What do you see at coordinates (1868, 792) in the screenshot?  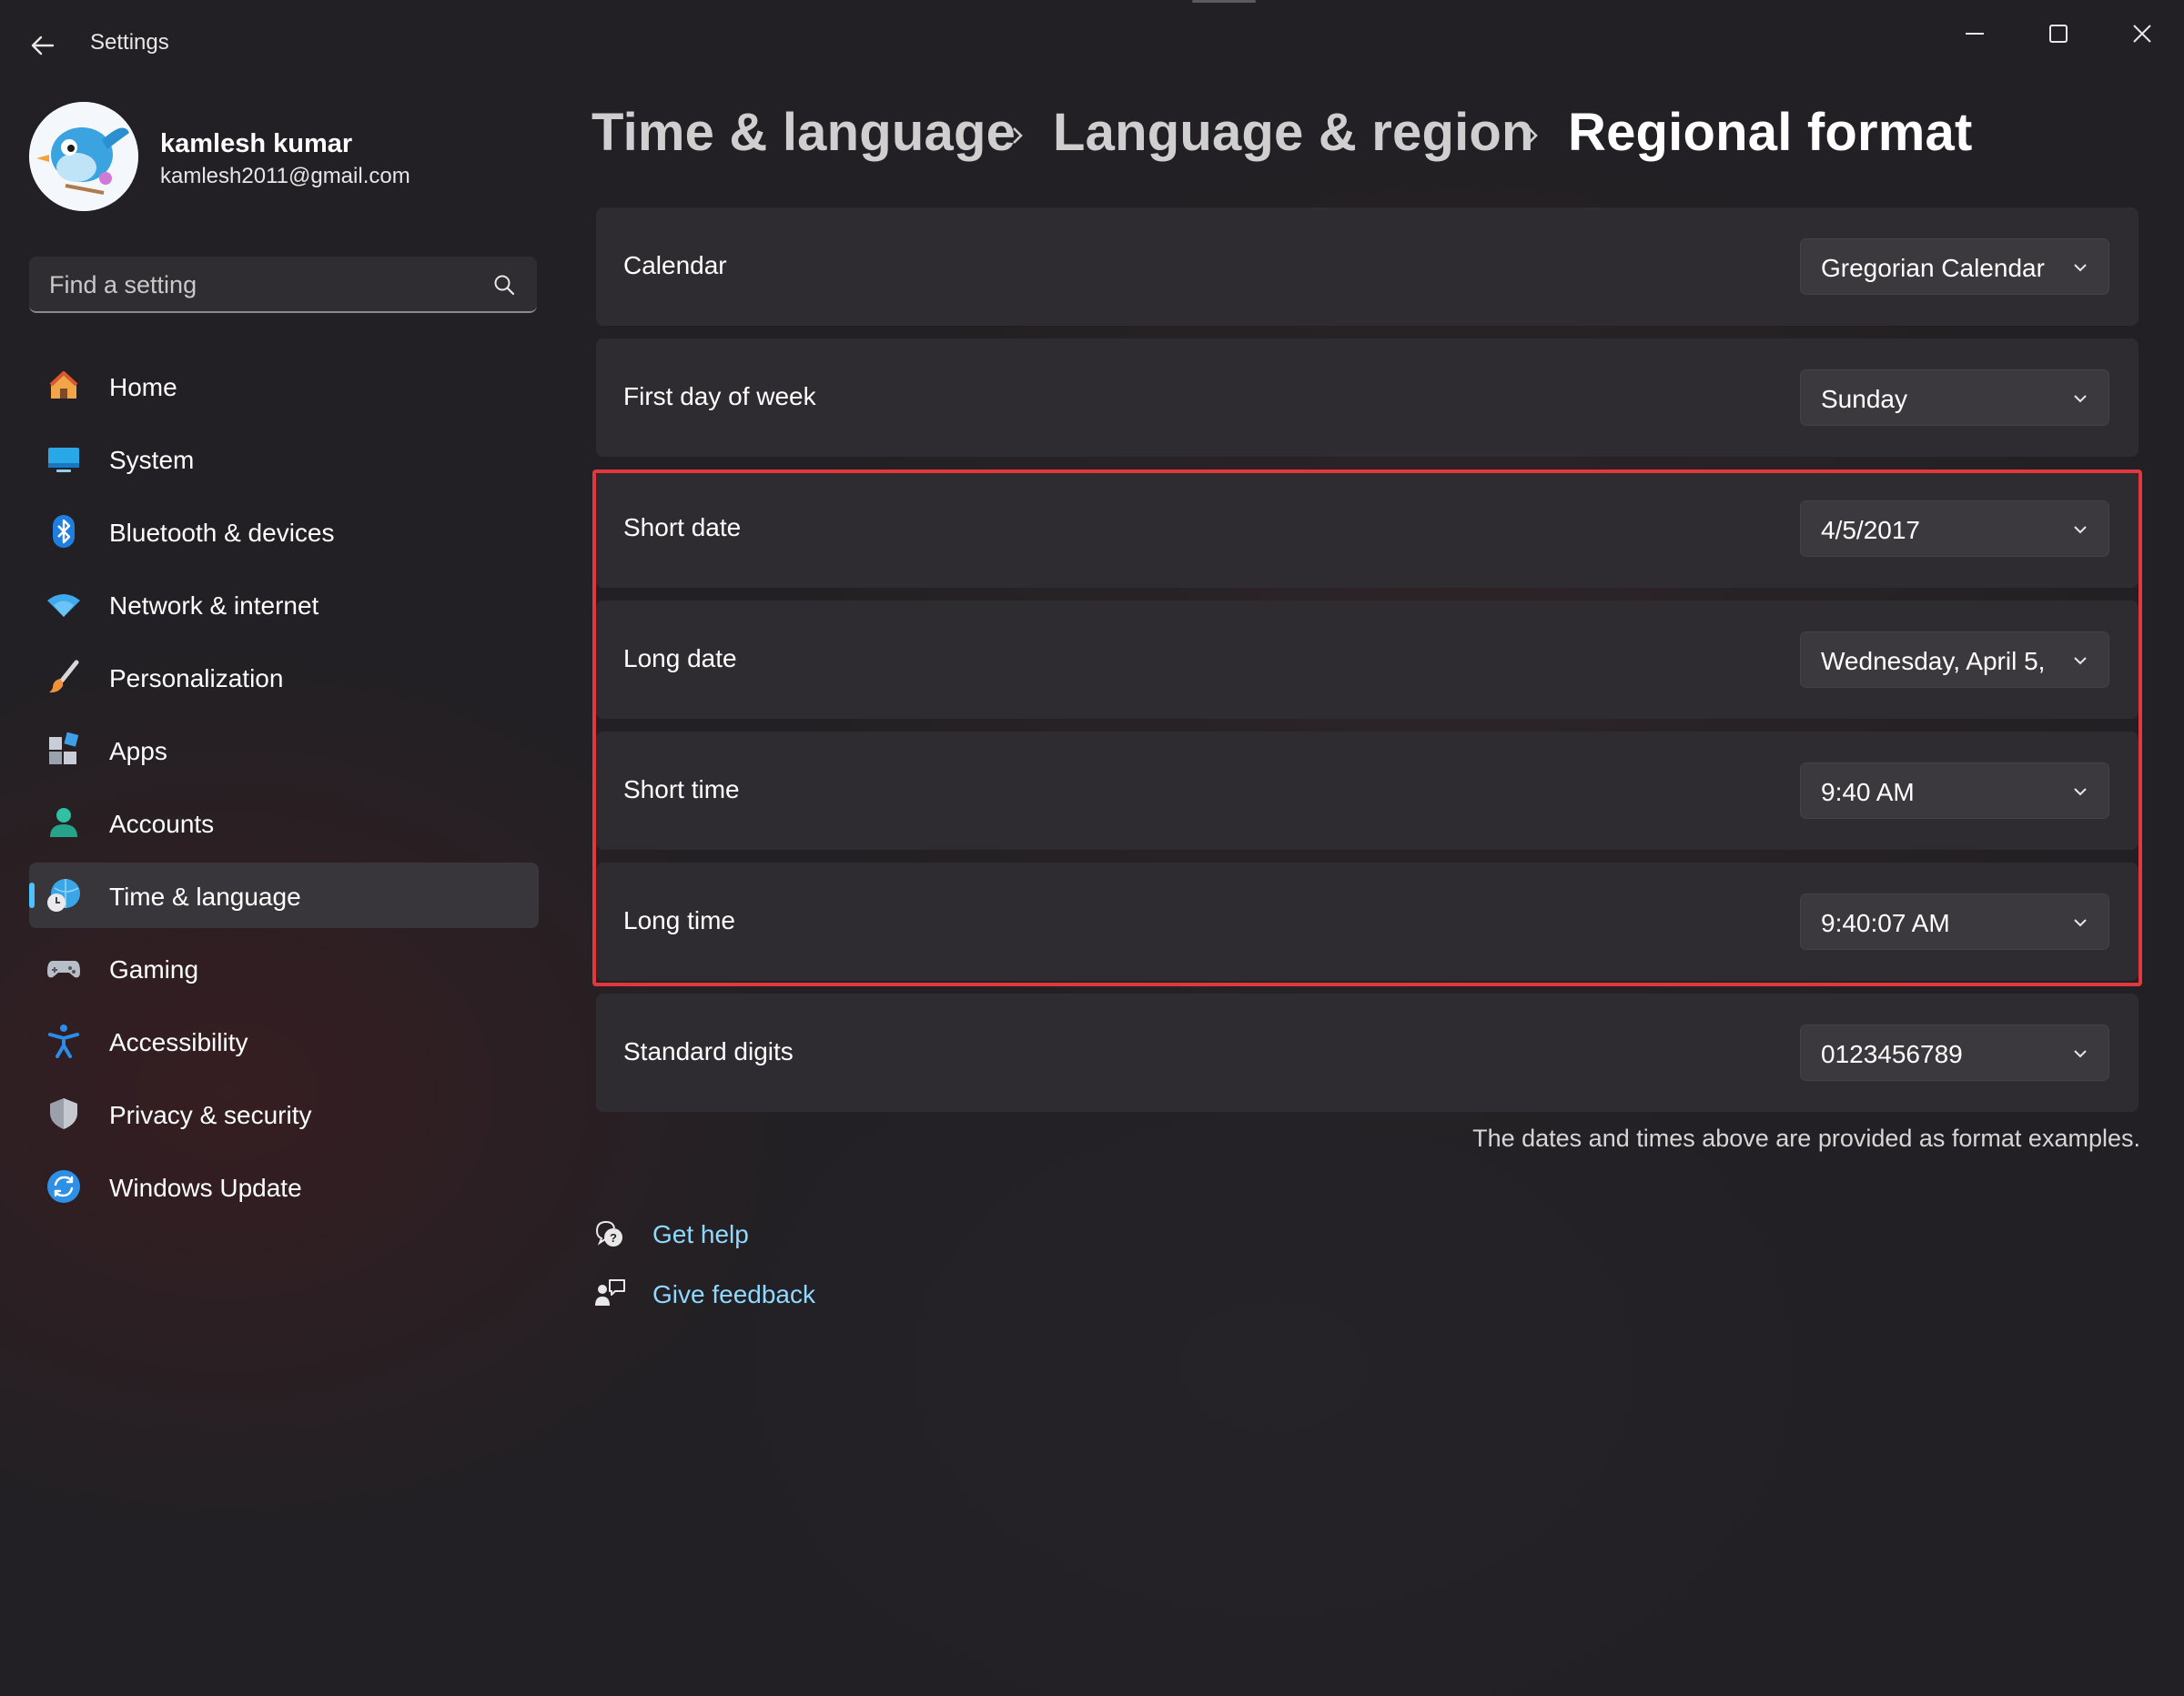 I see `dropdown-value: 9:40 AM` at bounding box center [1868, 792].